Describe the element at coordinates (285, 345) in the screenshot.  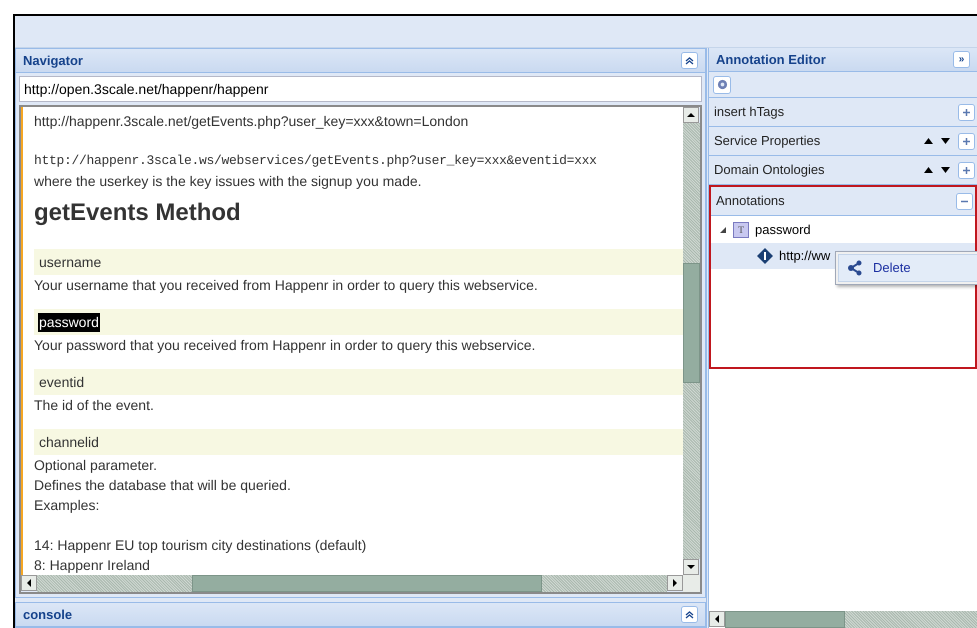
I see `content-text: Your password that you received from Happenr in order to query this webservice.` at that location.